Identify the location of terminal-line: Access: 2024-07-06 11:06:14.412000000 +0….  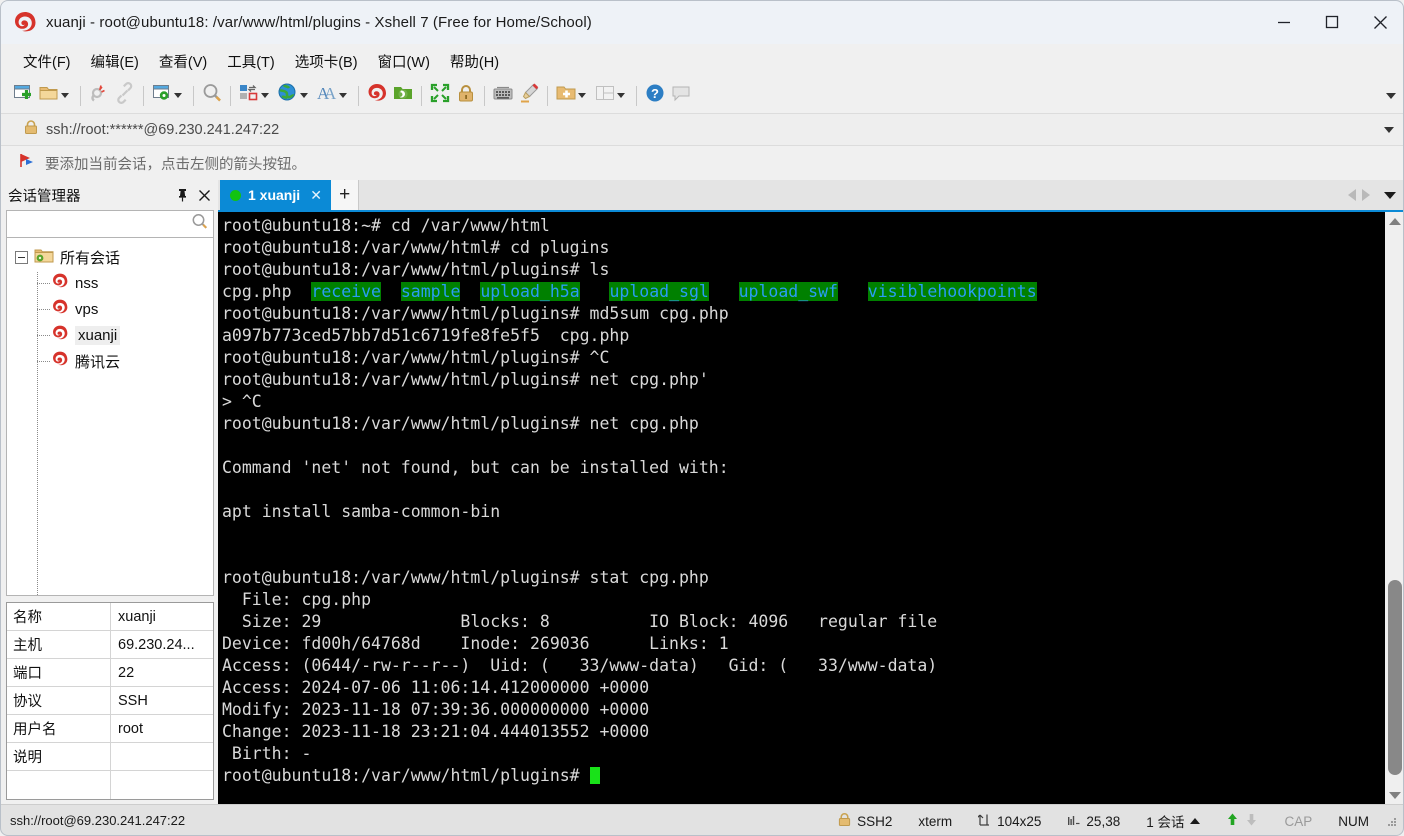
(803, 688).